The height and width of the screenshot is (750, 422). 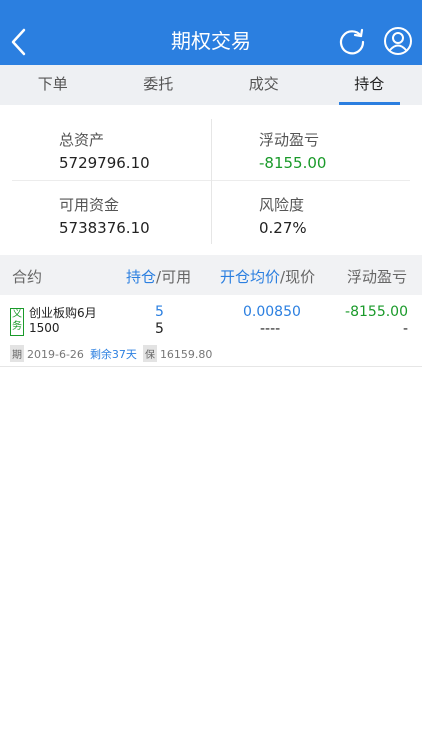 What do you see at coordinates (104, 150) in the screenshot?
I see `total-assets: 总资产 5729796.10` at bounding box center [104, 150].